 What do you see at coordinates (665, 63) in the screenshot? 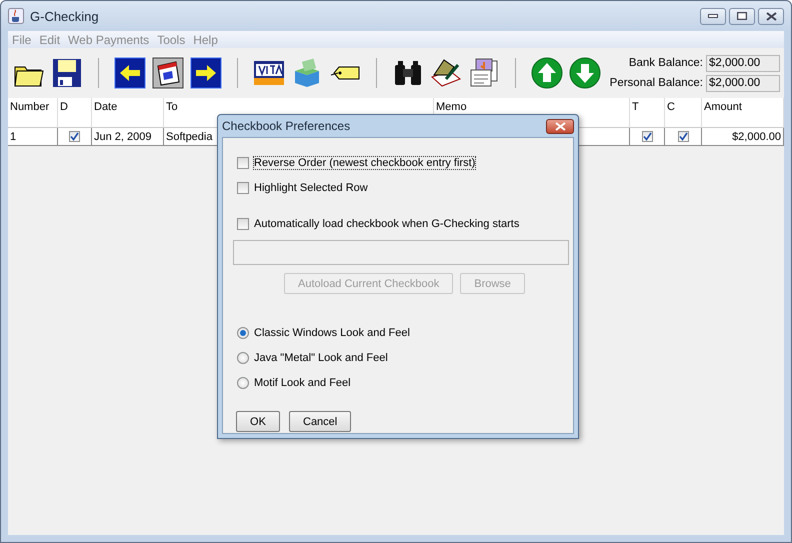
I see `balance-label: Bank Balance:` at bounding box center [665, 63].